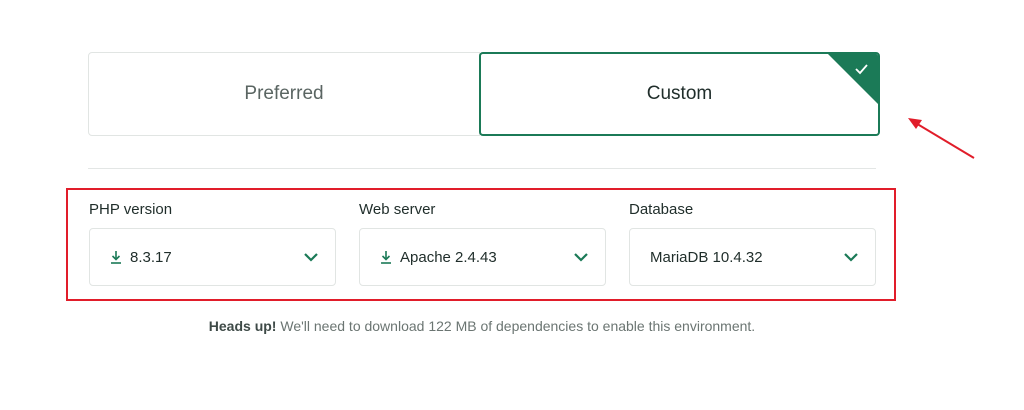  What do you see at coordinates (706, 257) in the screenshot?
I see `database-value: MariaDB 10.4.32` at bounding box center [706, 257].